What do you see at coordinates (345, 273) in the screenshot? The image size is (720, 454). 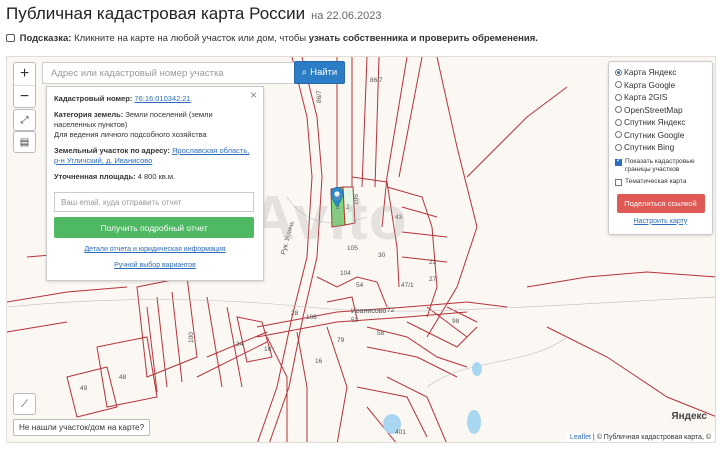 I see `svg-text: 104` at bounding box center [345, 273].